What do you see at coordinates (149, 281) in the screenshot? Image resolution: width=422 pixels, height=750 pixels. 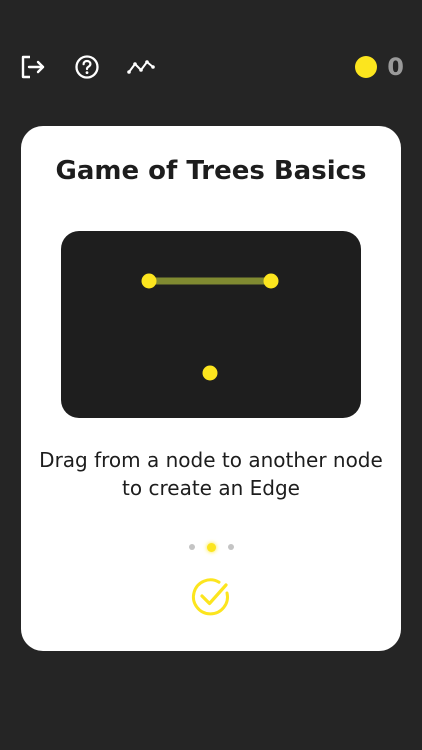 I see `demo-node-left` at bounding box center [149, 281].